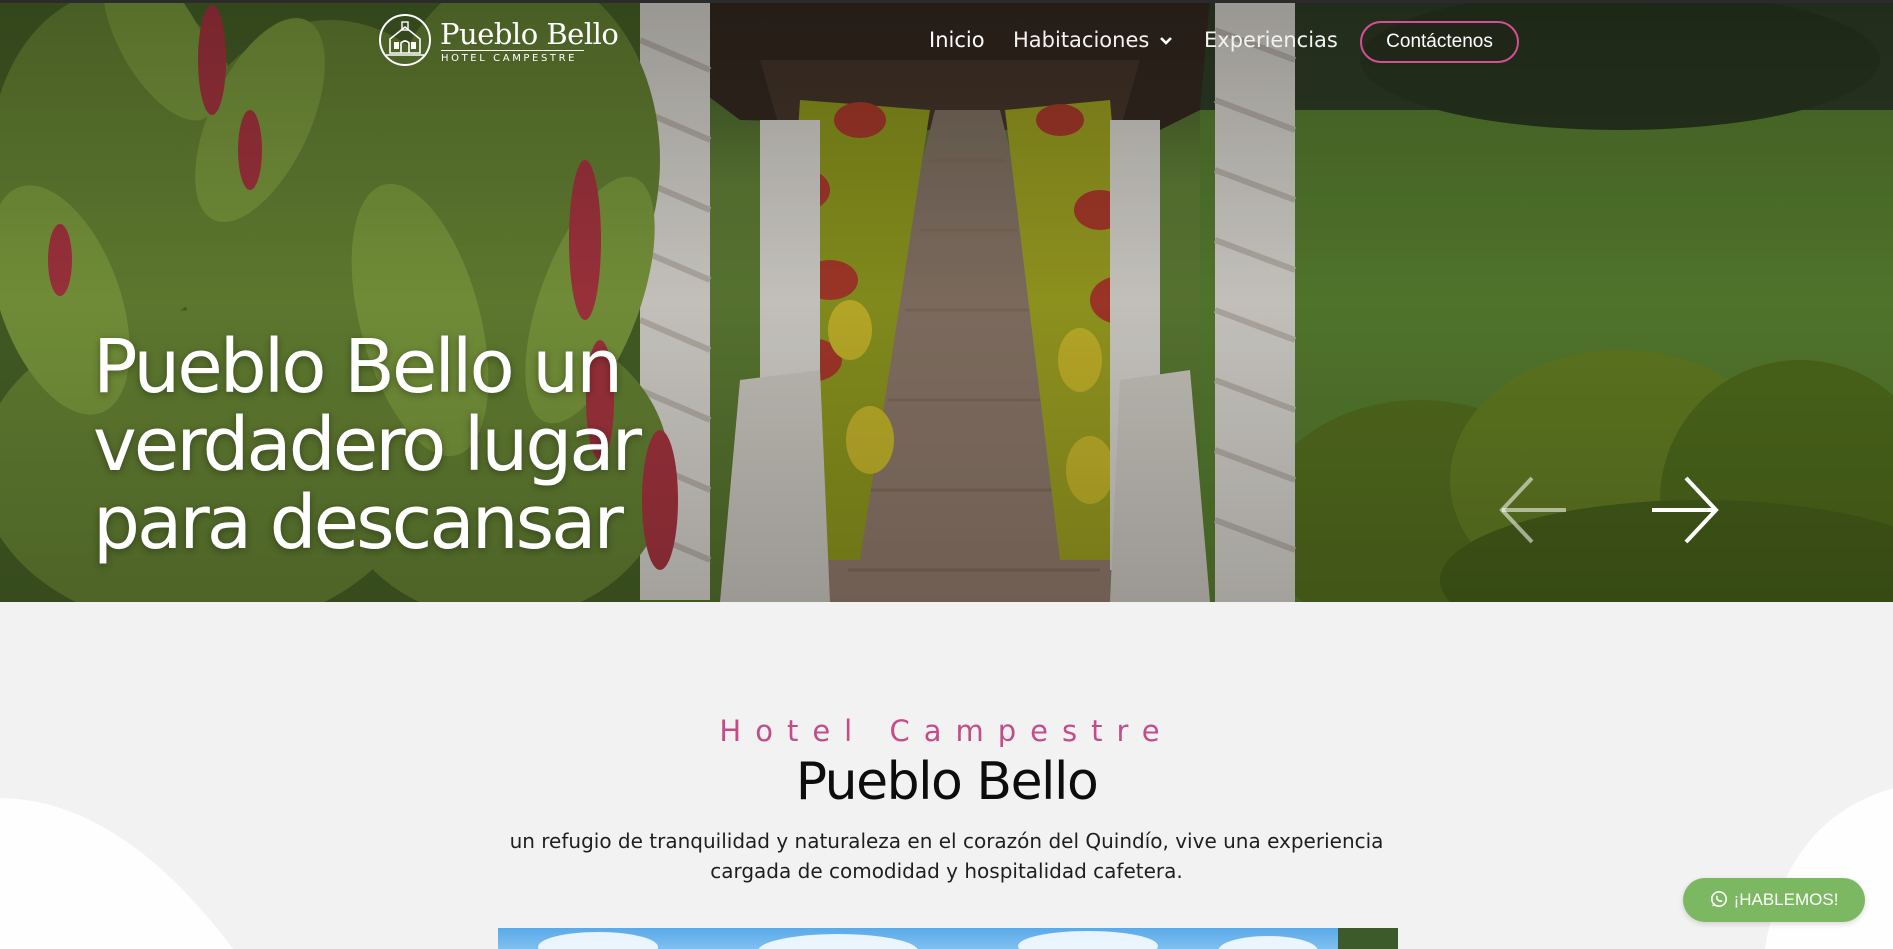  What do you see at coordinates (948, 938) in the screenshot?
I see `hotel-photo` at bounding box center [948, 938].